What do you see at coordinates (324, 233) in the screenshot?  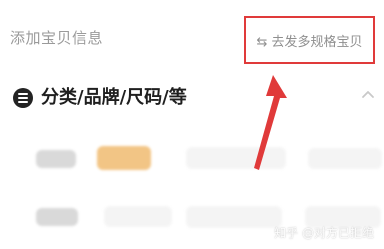 I see `watermark: 知乎 @对方已拒绝` at bounding box center [324, 233].